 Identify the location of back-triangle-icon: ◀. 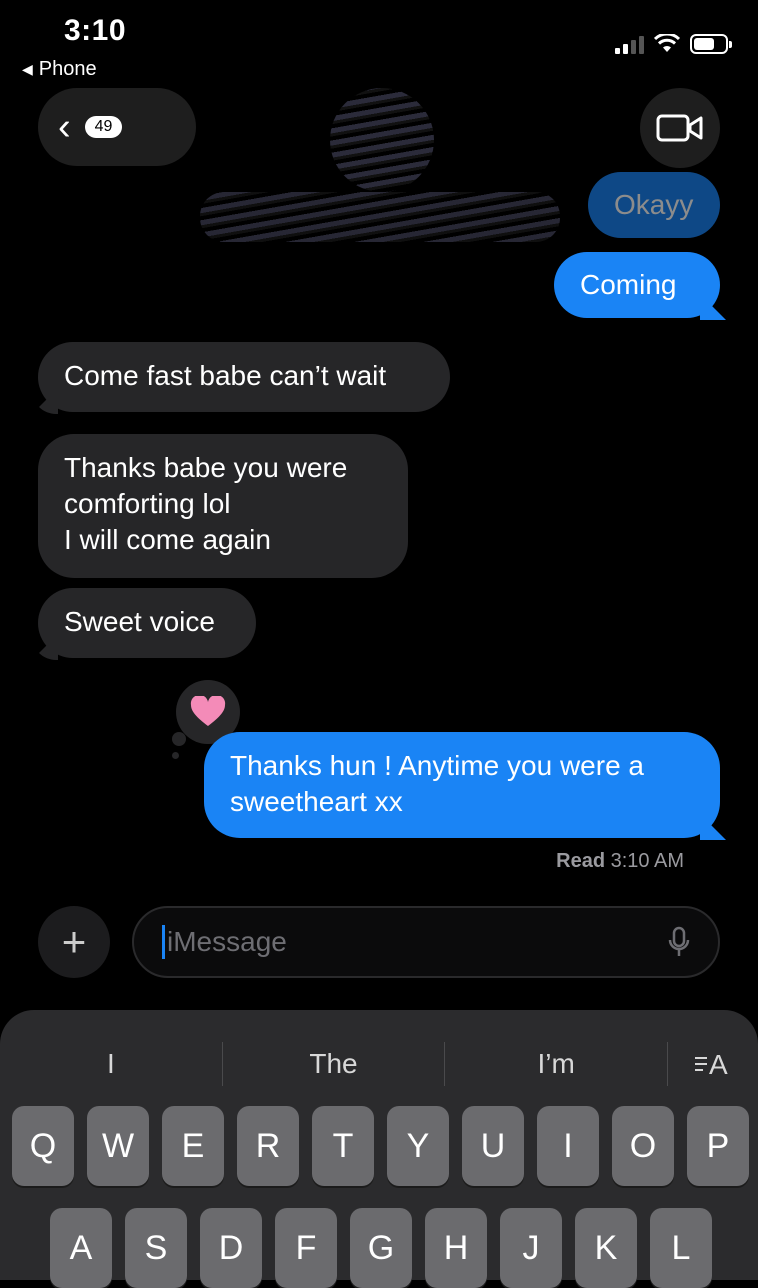
(27, 69).